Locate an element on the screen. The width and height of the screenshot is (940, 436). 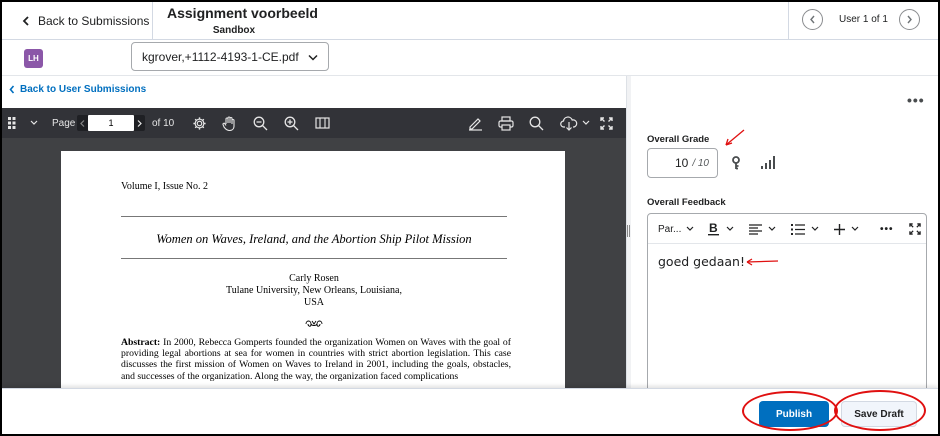
stats-icon is located at coordinates (768, 162).